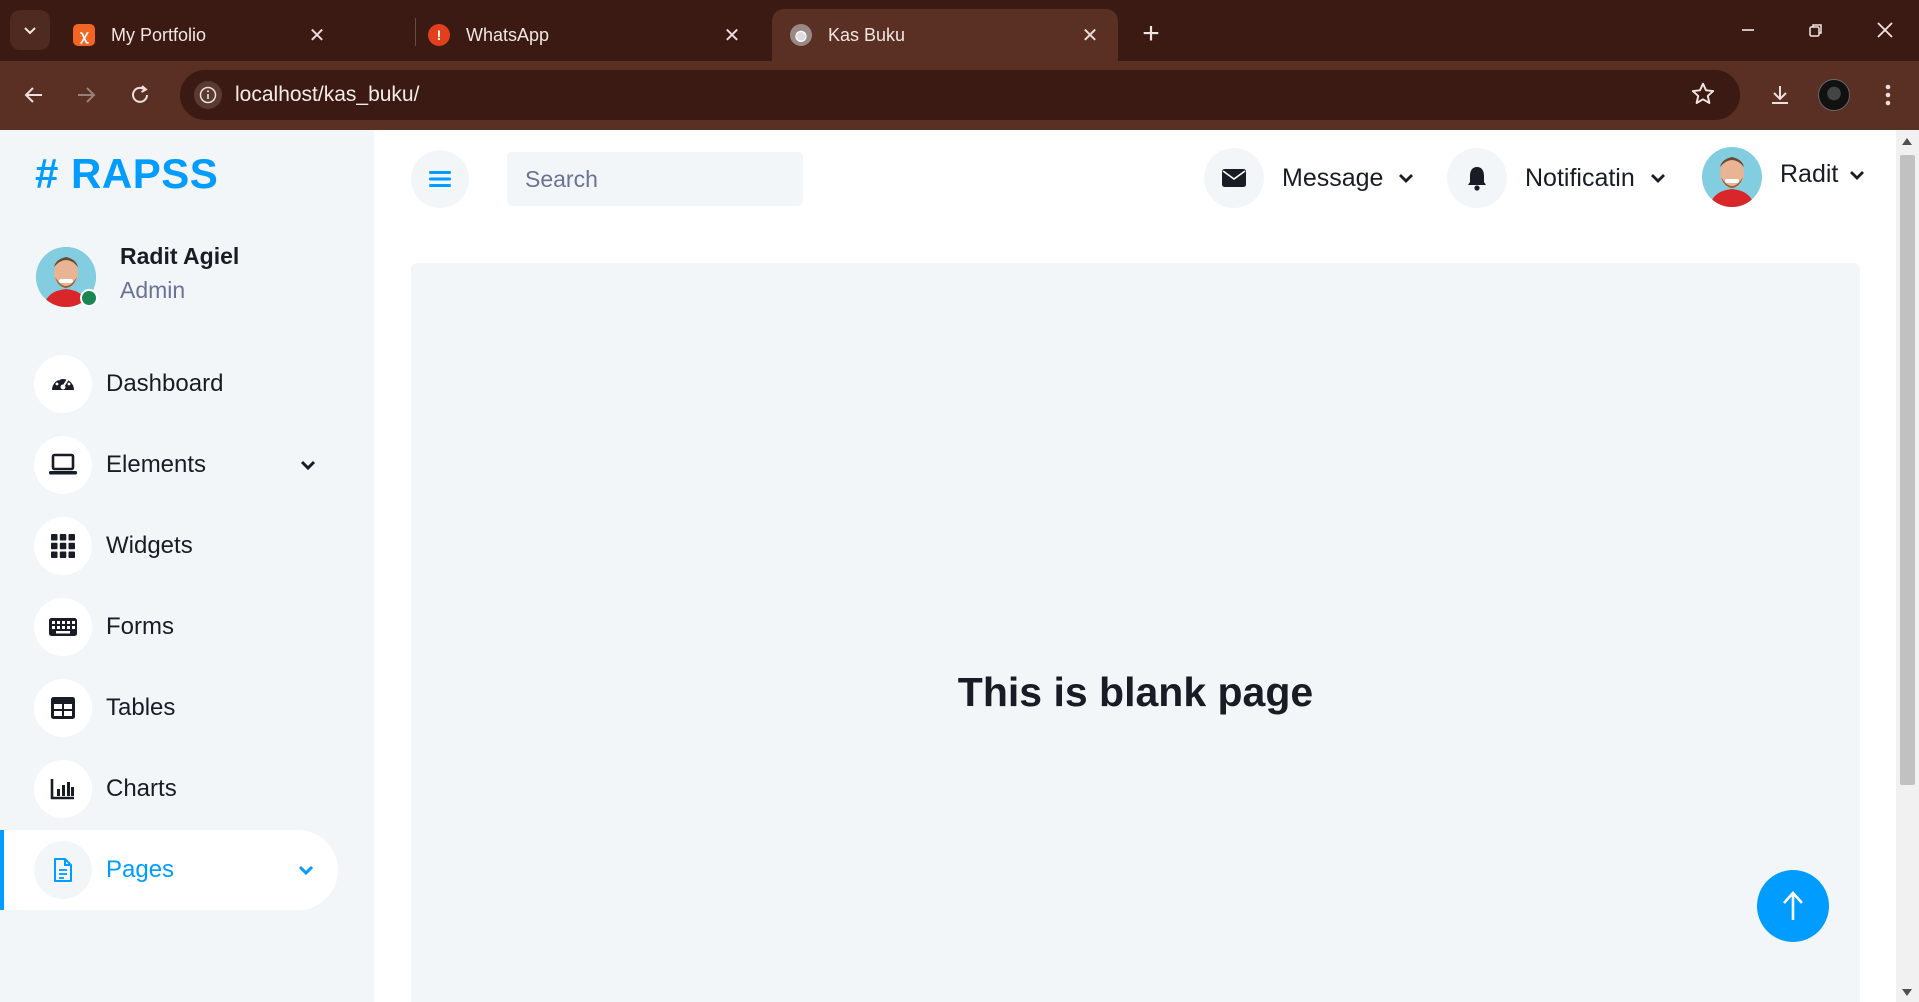  I want to click on minimize-icon, so click(1748, 30).